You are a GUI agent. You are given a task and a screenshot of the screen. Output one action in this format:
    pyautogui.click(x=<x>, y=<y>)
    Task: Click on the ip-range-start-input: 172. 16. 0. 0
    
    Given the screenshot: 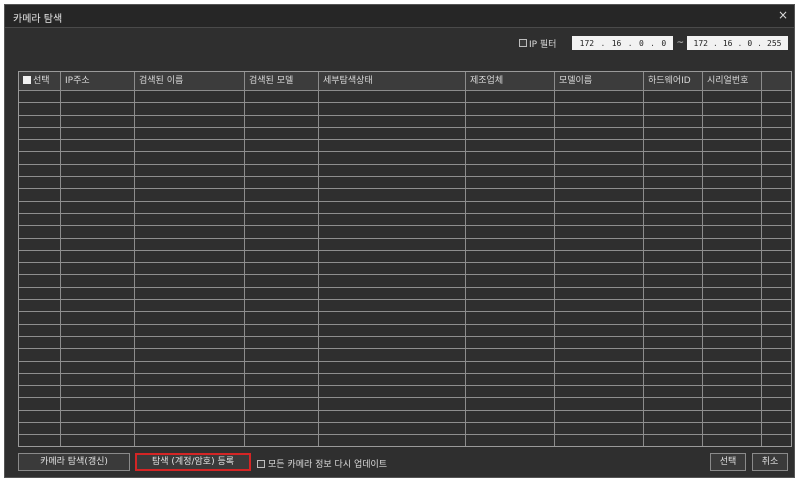 What is the action you would take?
    pyautogui.click(x=623, y=43)
    